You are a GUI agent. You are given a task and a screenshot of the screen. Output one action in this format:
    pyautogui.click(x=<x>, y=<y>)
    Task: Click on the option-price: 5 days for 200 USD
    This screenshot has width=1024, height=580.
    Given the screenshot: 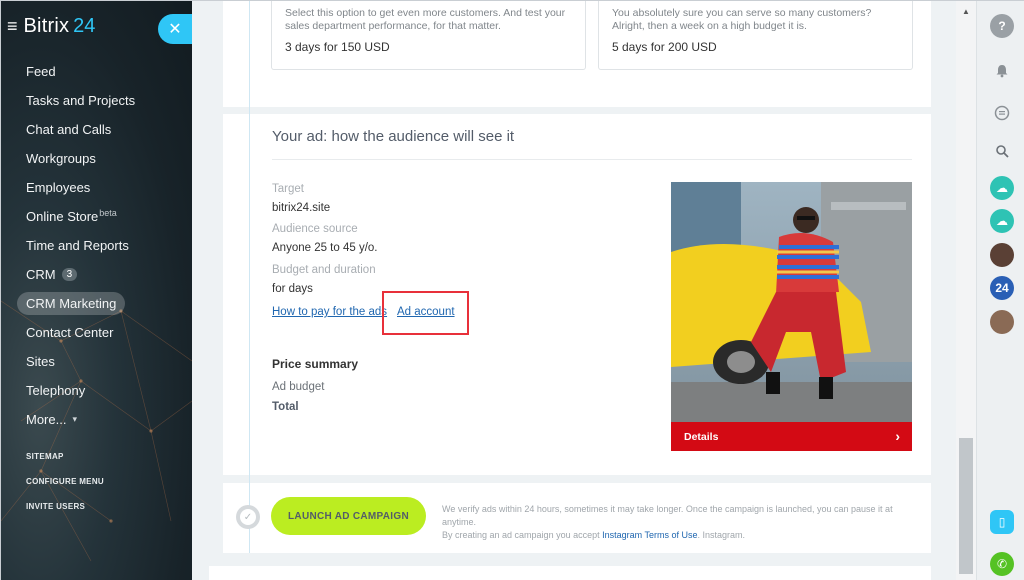 What is the action you would take?
    pyautogui.click(x=664, y=47)
    